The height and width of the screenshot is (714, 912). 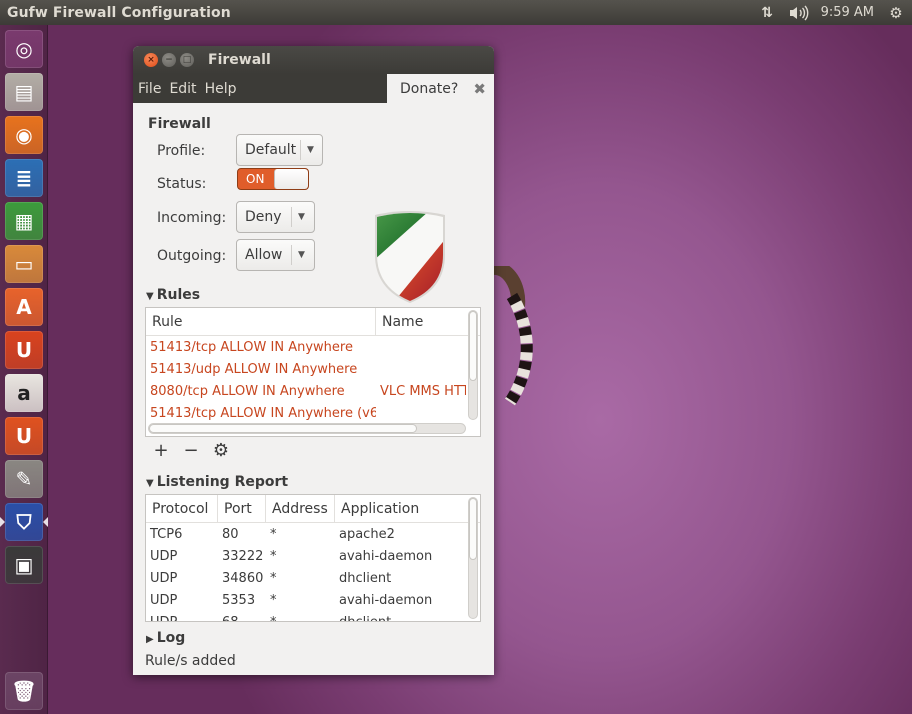 I want to click on listening-report-vertical-scrollbar, so click(x=473, y=558).